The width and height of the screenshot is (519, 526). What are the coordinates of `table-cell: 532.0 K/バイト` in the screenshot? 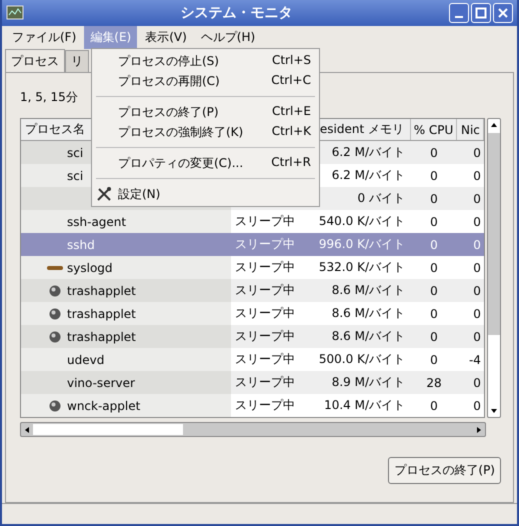 It's located at (361, 267).